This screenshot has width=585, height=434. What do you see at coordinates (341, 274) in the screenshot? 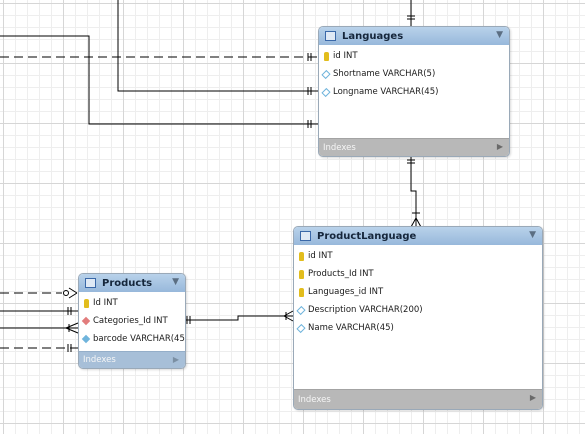
I see `column-label: Products_Id INT` at bounding box center [341, 274].